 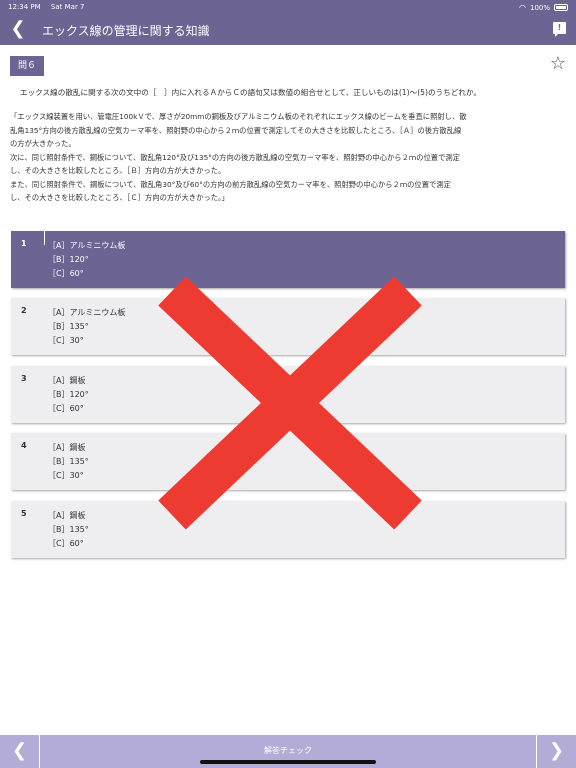 I want to click on wifi-icon: ◠, so click(x=522, y=7).